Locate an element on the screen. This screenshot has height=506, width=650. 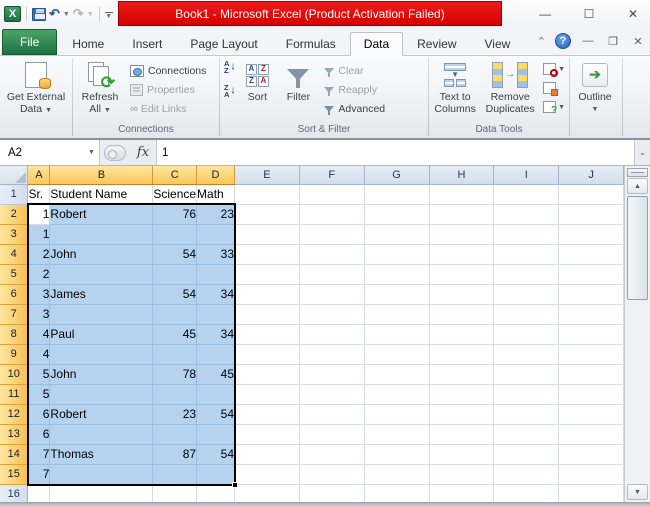
column-header-I: I is located at coordinates (526, 175).